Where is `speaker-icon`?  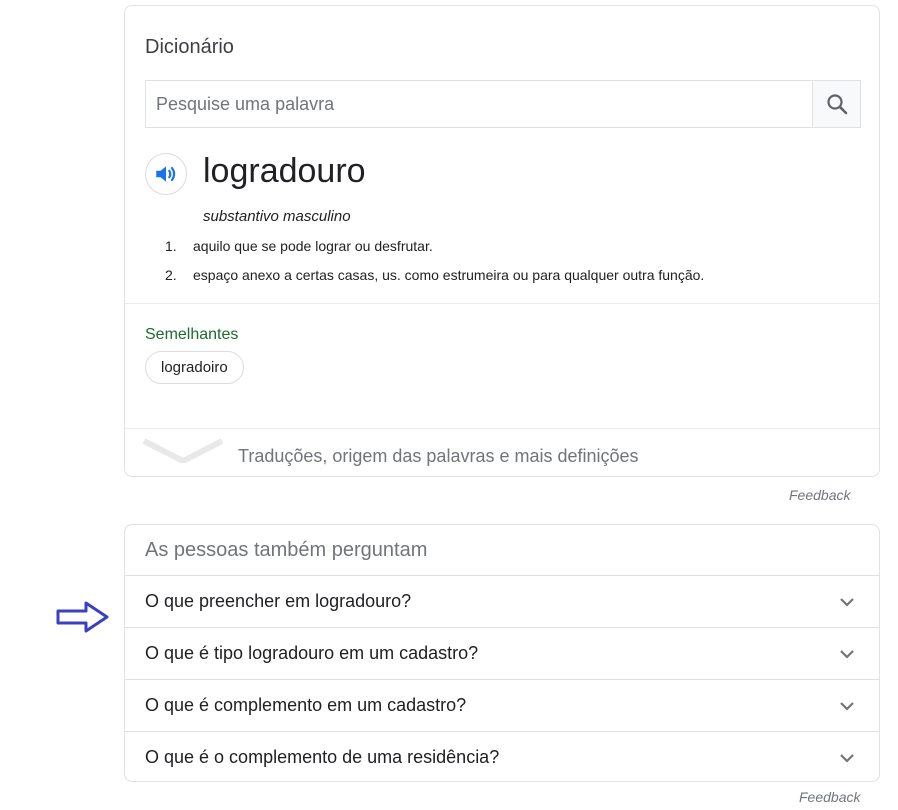
speaker-icon is located at coordinates (166, 174).